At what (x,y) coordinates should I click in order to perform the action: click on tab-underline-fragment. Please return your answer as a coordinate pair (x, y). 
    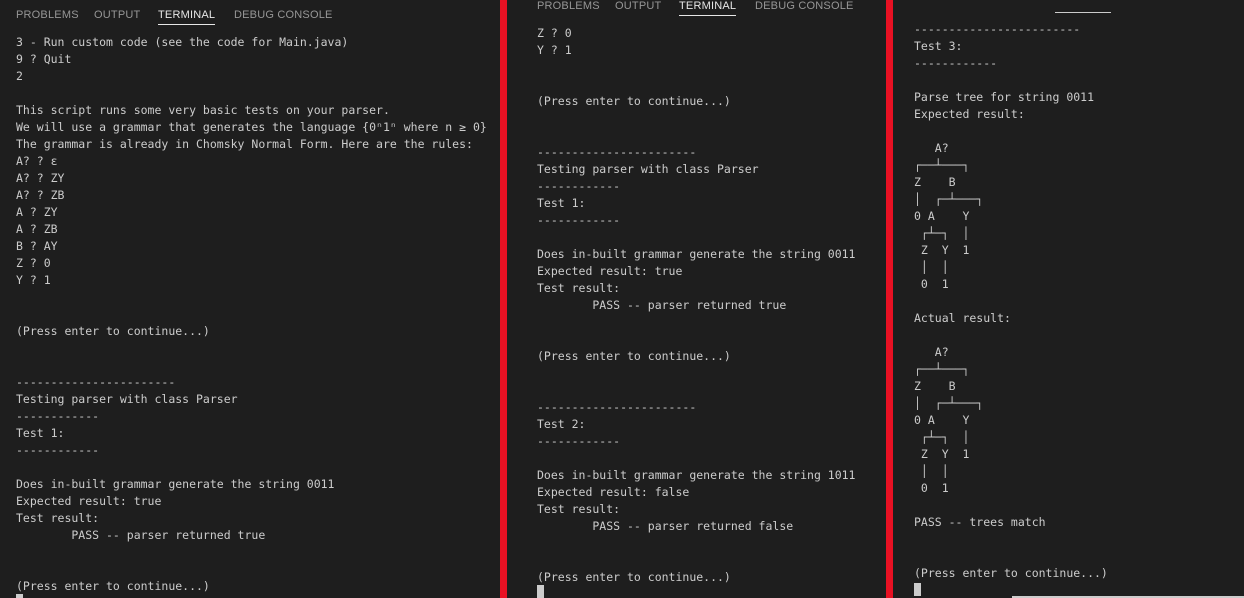
    Looking at the image, I should click on (1083, 12).